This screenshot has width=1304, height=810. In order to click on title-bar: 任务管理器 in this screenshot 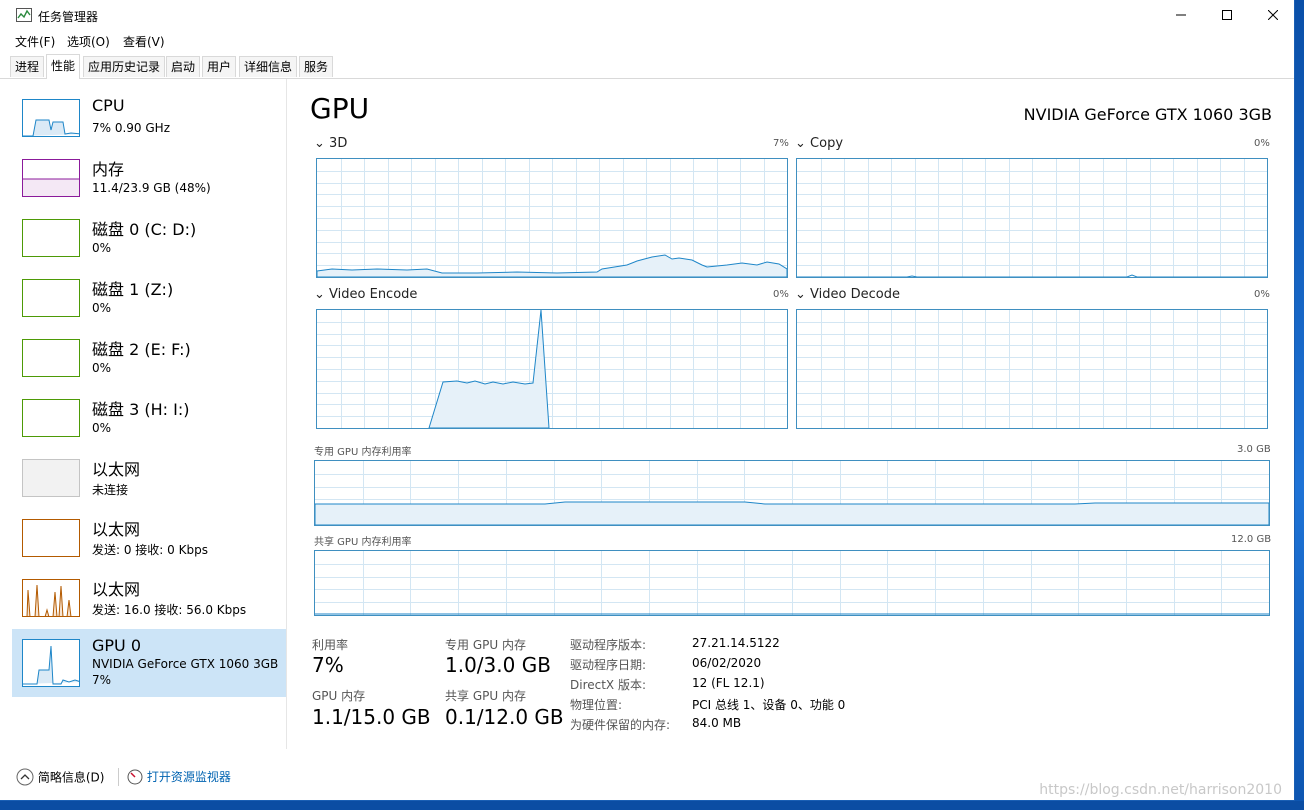, I will do `click(647, 15)`.